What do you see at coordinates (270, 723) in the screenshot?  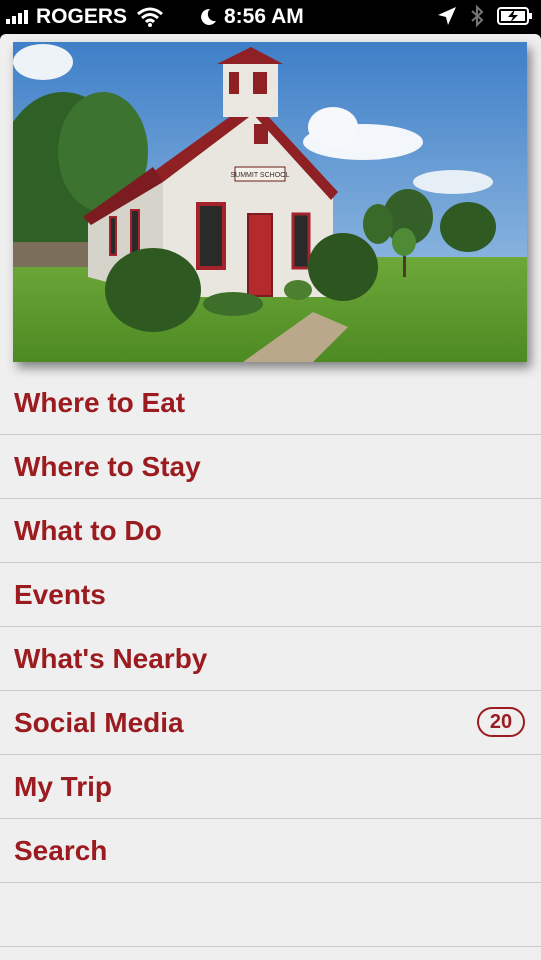 I see `menu-item-social-media: Social Media 20` at bounding box center [270, 723].